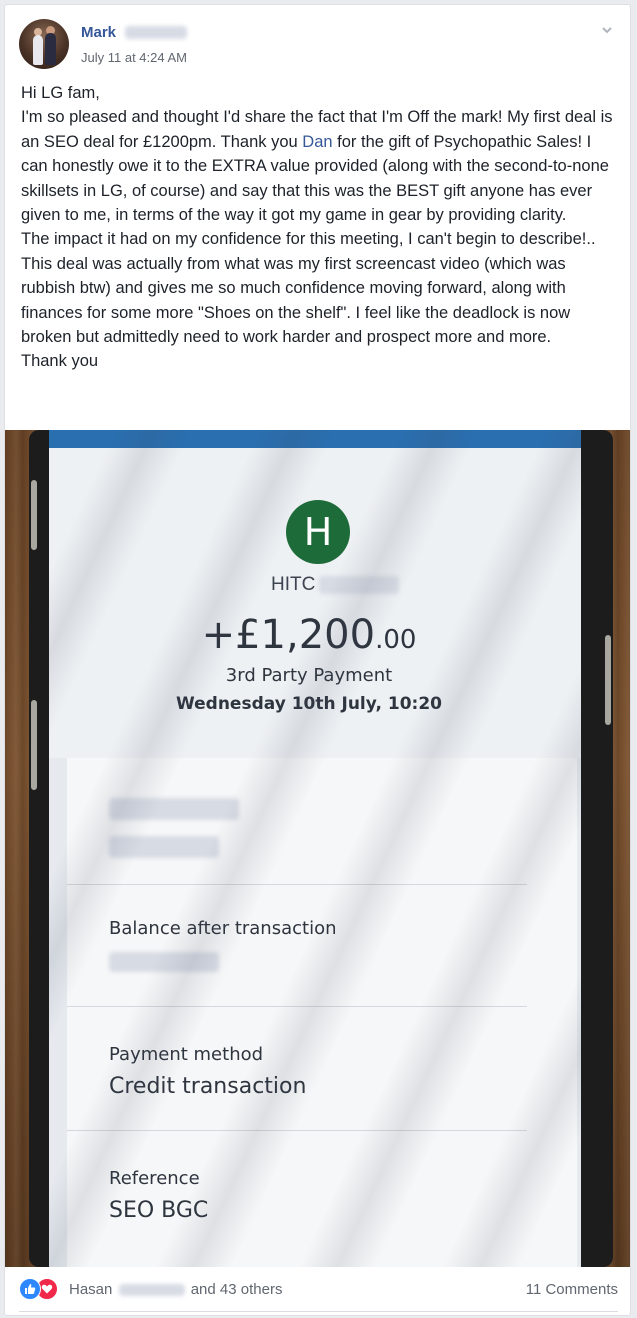  I want to click on redacted-account, so click(174, 809).